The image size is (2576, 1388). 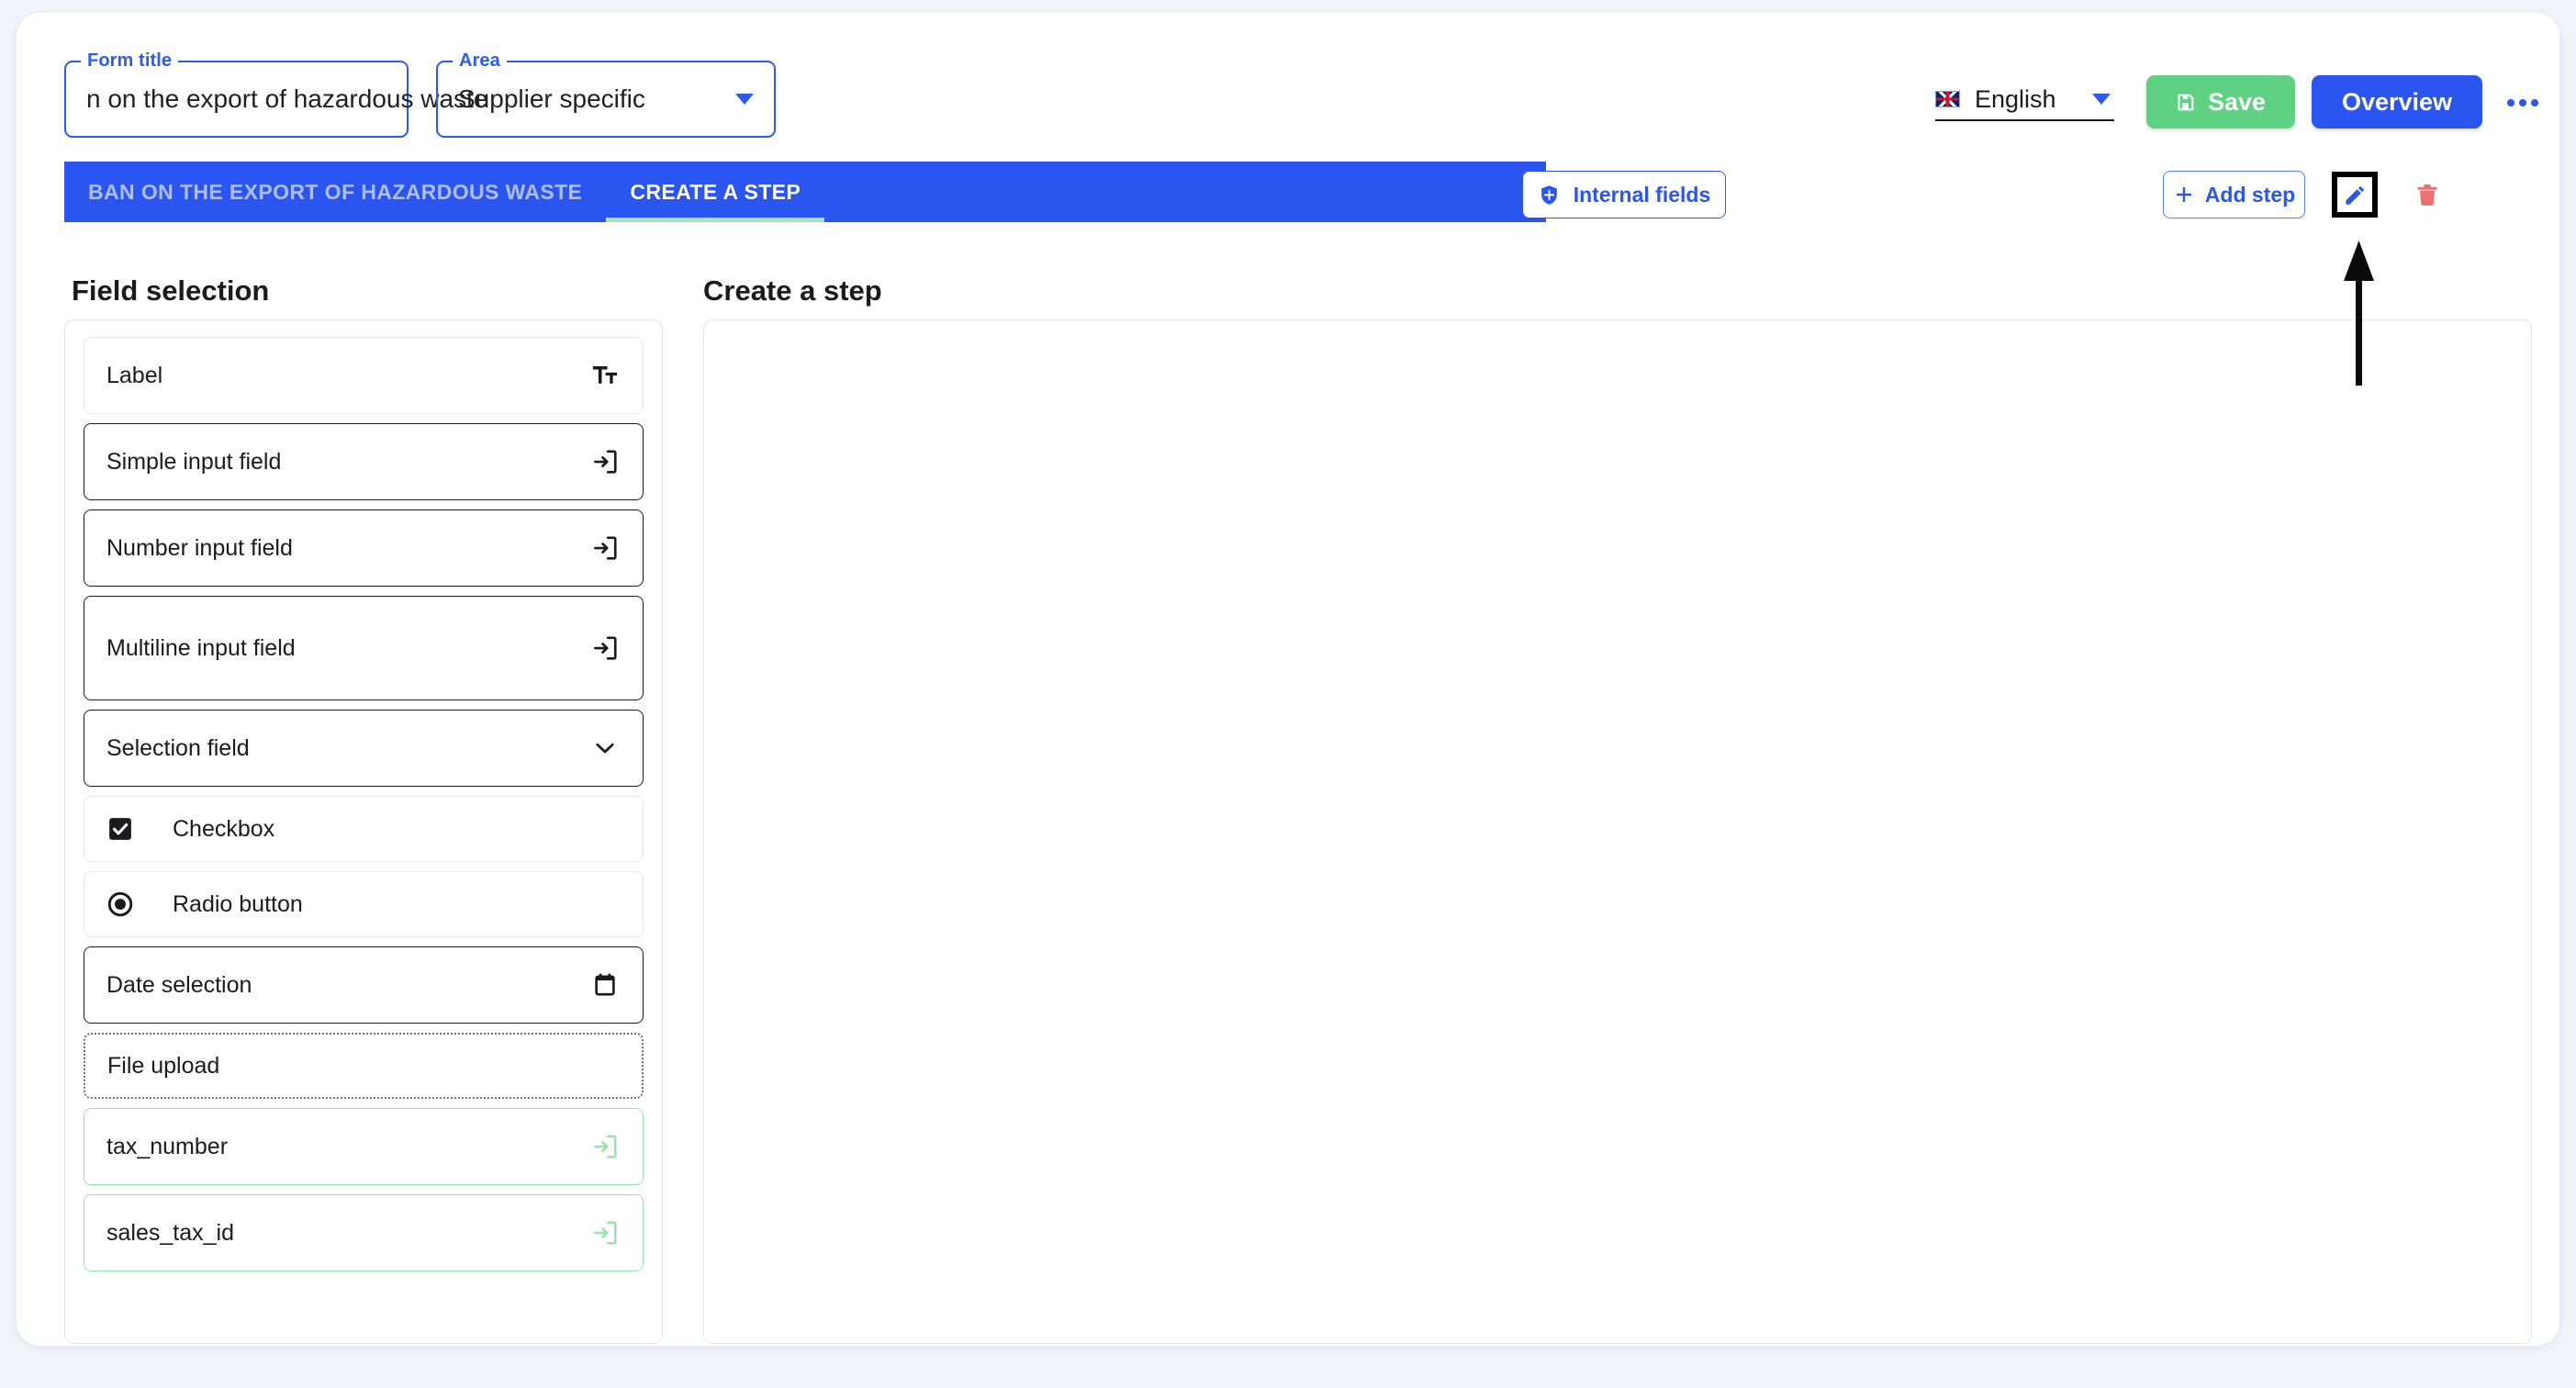 What do you see at coordinates (364, 462) in the screenshot?
I see `field-item: Simple input field` at bounding box center [364, 462].